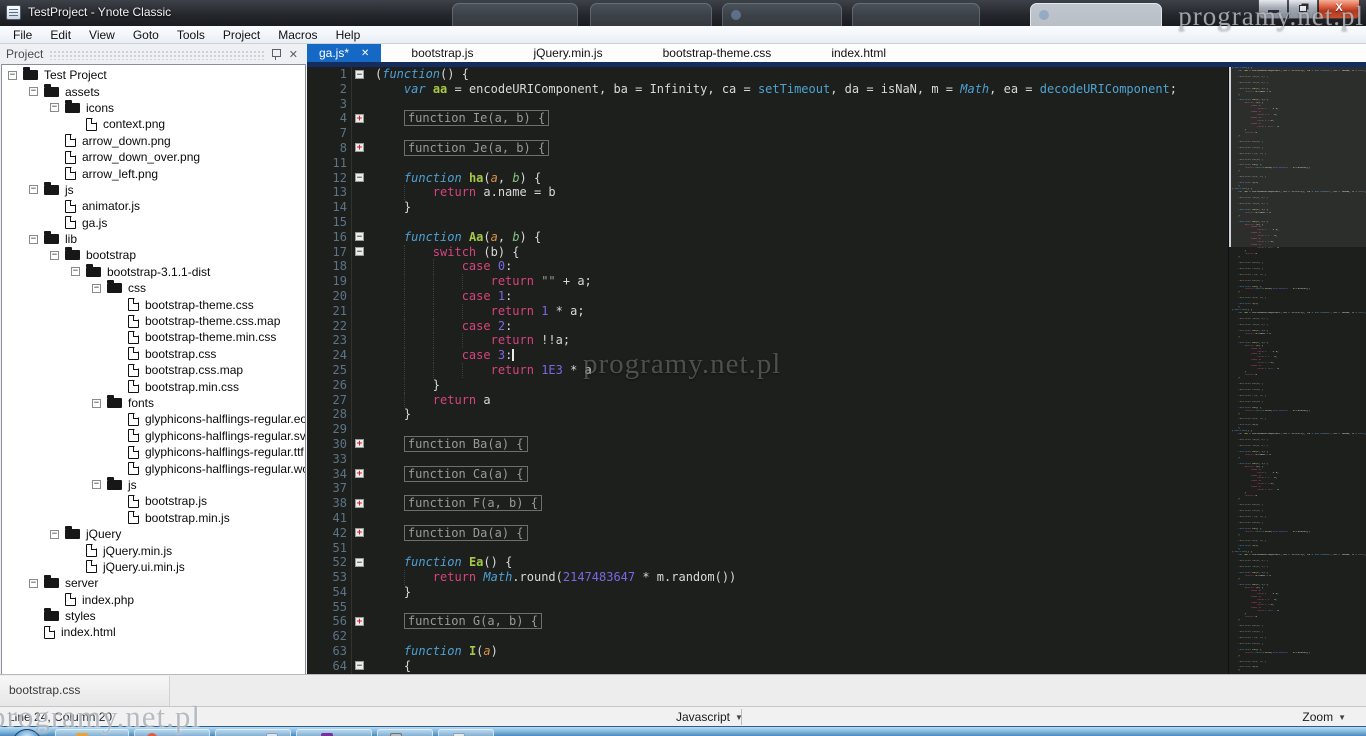 This screenshot has height=736, width=1366. Describe the element at coordinates (153, 501) in the screenshot. I see `tree-item-bootstrap-js: bootstrap.js` at that location.